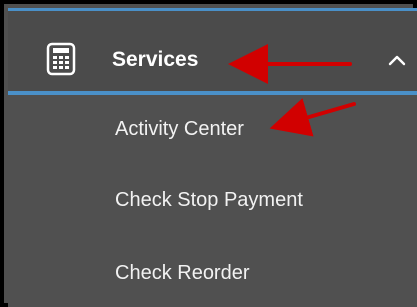 This screenshot has height=307, width=417. Describe the element at coordinates (61, 59) in the screenshot. I see `calculator-icon` at that location.